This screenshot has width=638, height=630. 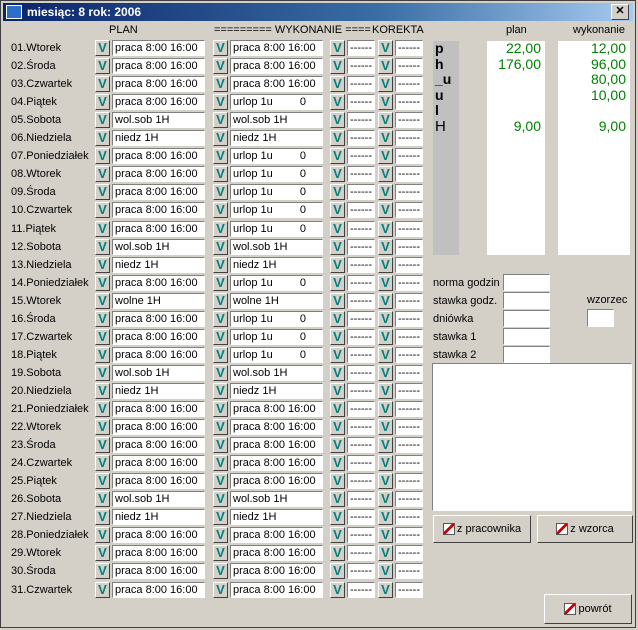 I want to click on close-button: ✕, so click(x=620, y=12).